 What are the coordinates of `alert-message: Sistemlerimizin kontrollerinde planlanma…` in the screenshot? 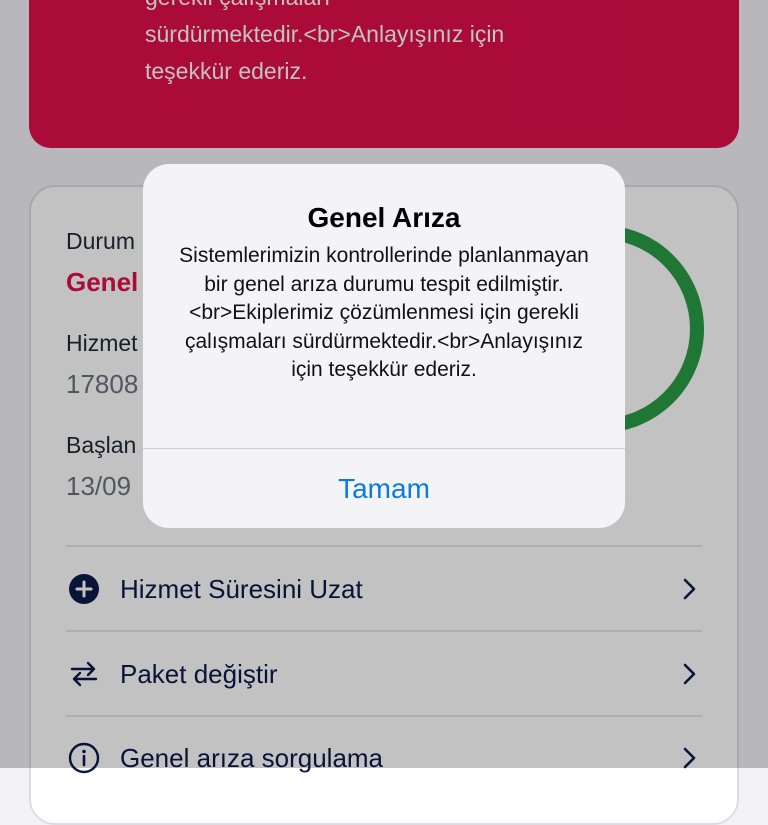 It's located at (384, 312).